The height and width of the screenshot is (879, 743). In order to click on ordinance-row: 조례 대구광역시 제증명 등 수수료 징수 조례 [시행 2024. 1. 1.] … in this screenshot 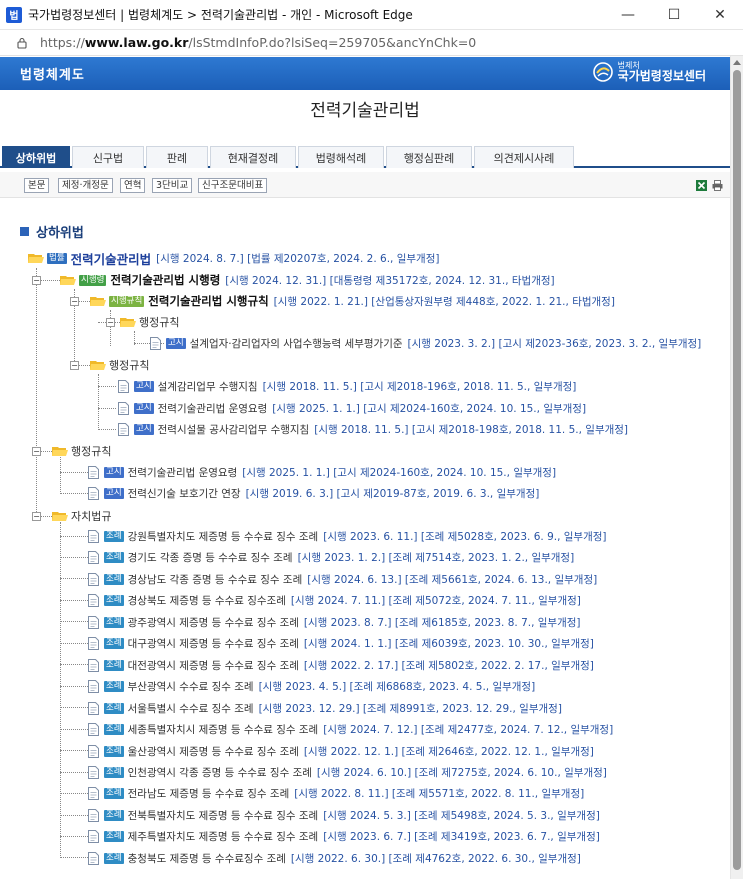, I will do `click(341, 643)`.